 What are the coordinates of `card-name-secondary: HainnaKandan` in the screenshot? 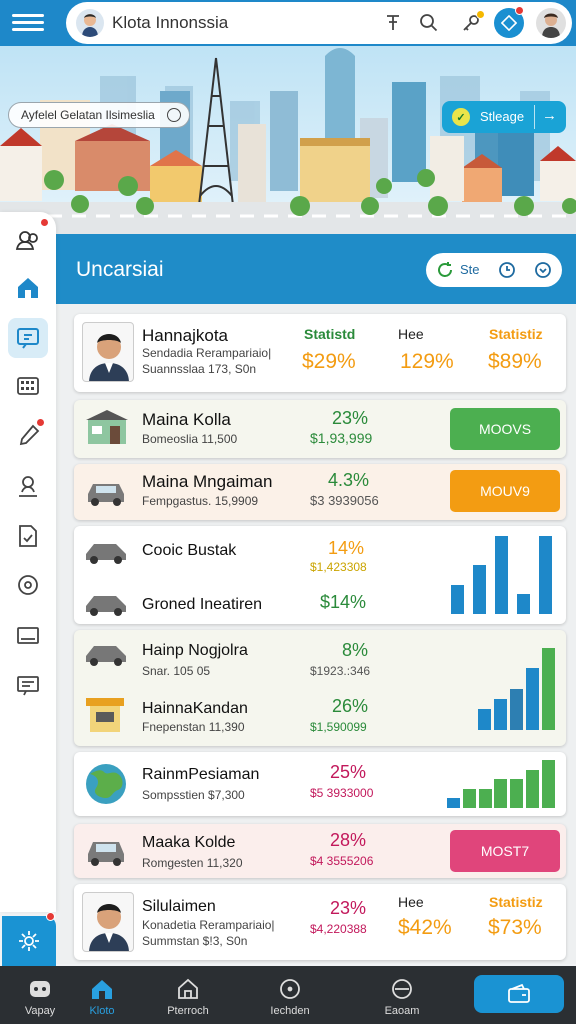 It's located at (195, 708).